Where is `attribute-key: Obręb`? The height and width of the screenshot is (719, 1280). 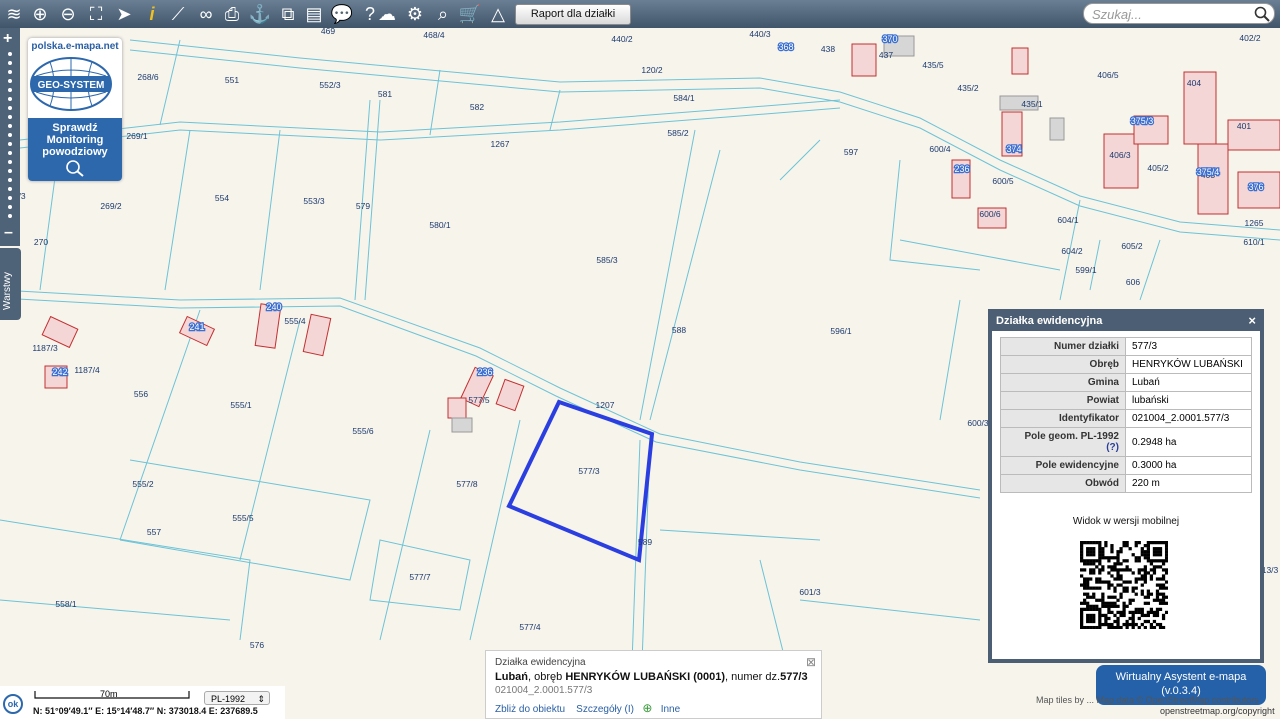 attribute-key: Obręb is located at coordinates (1063, 364).